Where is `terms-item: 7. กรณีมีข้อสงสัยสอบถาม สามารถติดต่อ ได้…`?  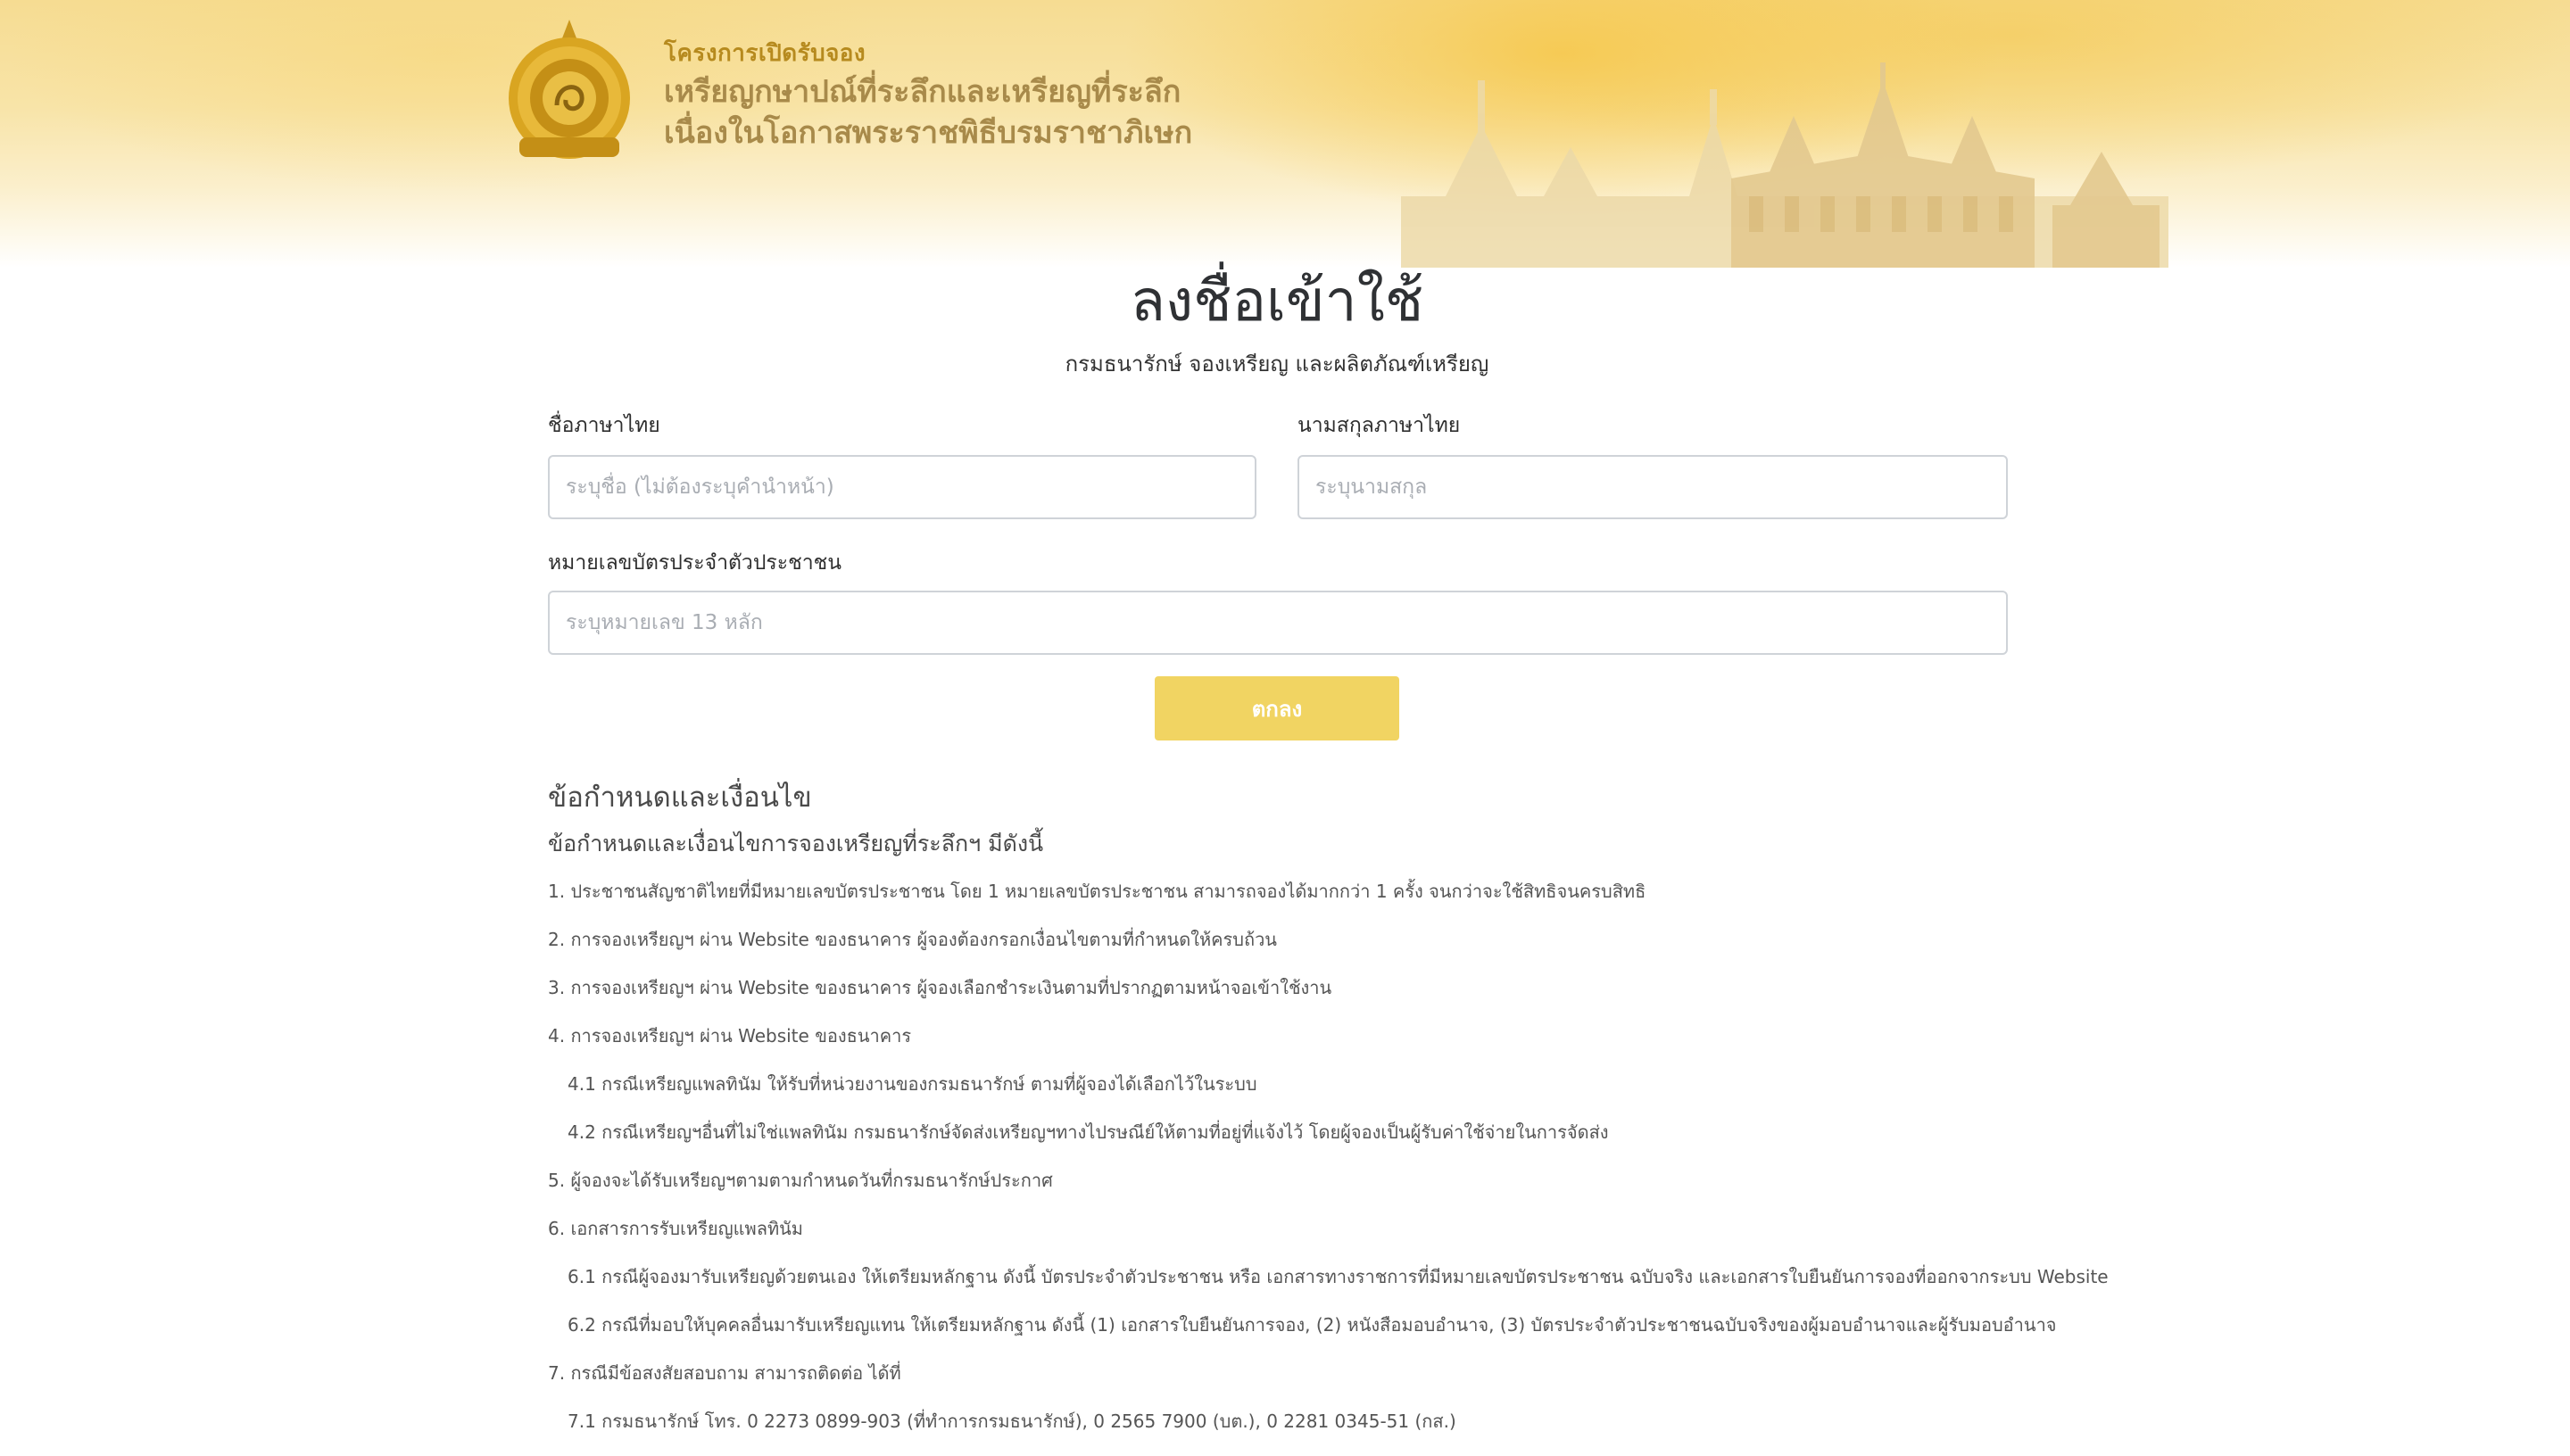 terms-item: 7. กรณีมีข้อสงสัยสอบถาม สามารถติดต่อ ได้… is located at coordinates (724, 1373).